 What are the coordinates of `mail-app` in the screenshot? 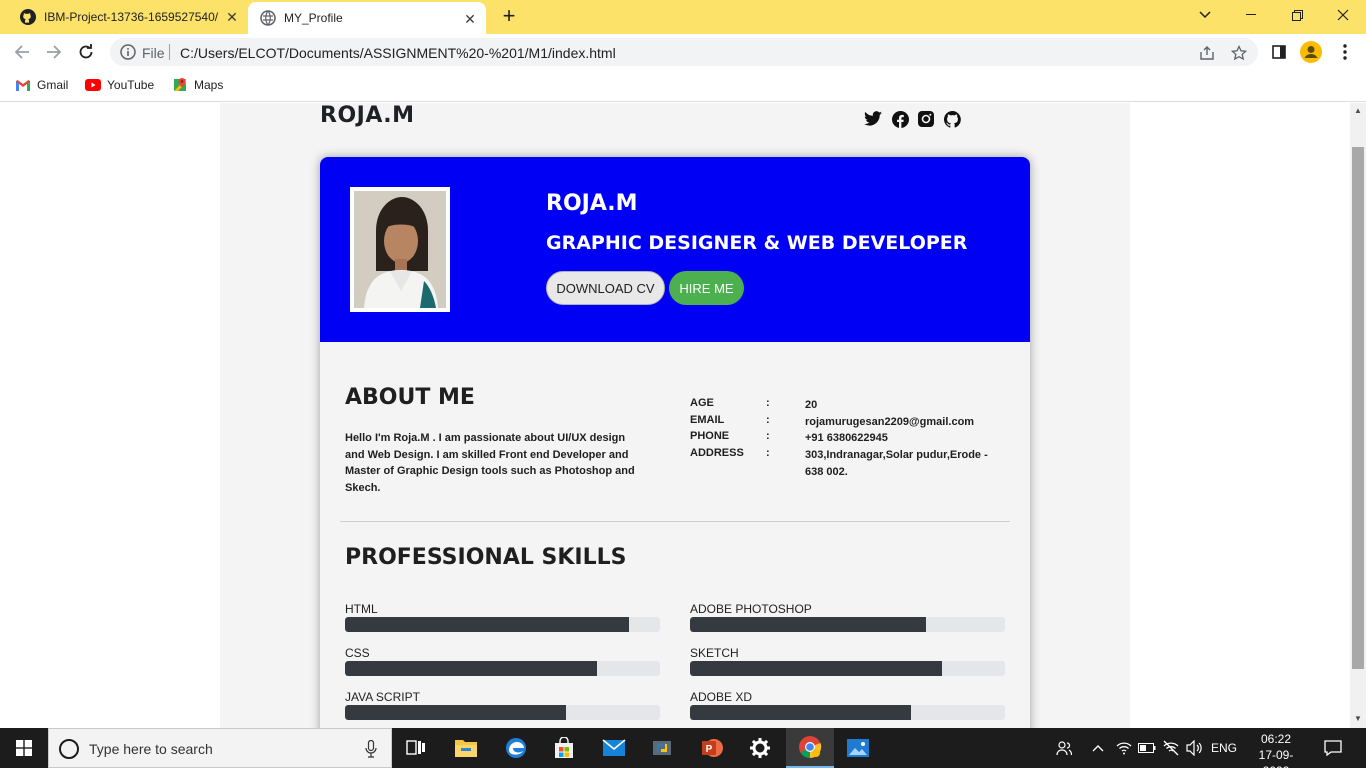 It's located at (614, 748).